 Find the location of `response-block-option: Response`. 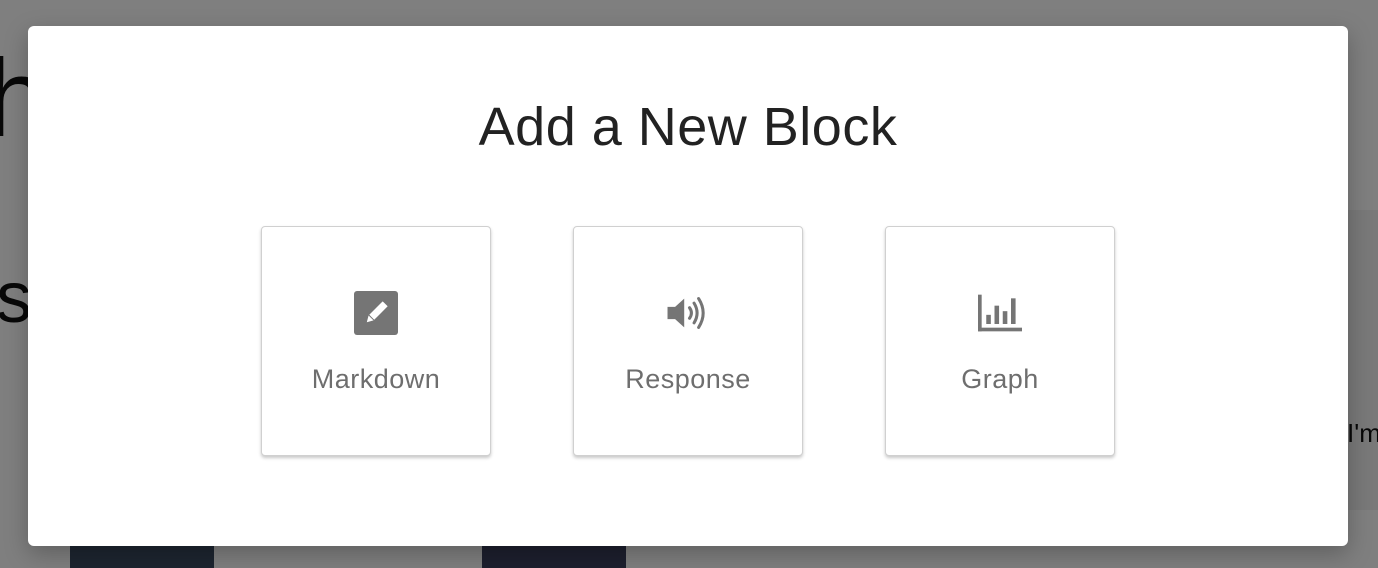

response-block-option: Response is located at coordinates (688, 341).